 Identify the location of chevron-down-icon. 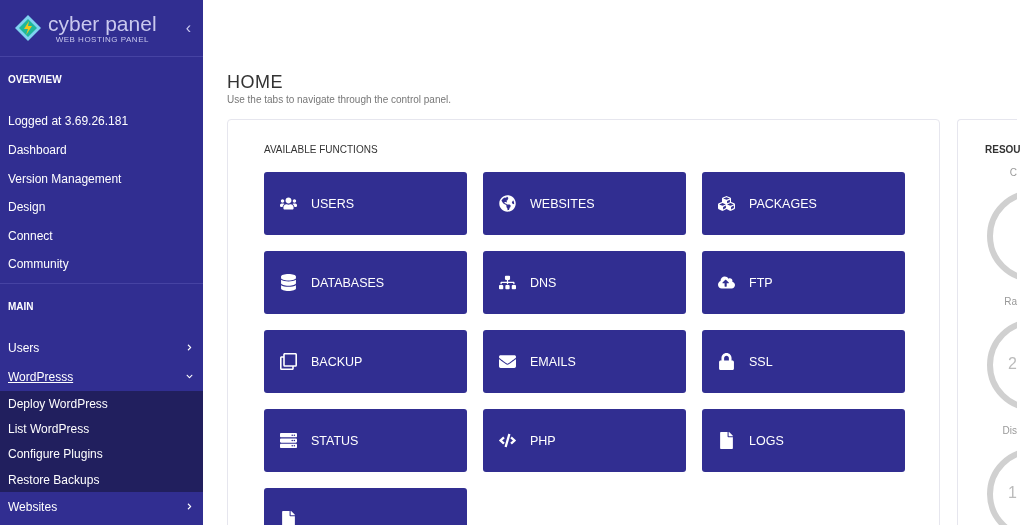
(189, 377).